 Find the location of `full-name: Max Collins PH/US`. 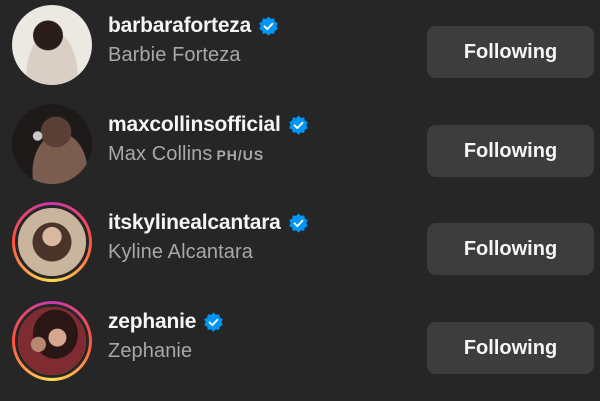

full-name: Max Collins PH/US is located at coordinates (208, 154).